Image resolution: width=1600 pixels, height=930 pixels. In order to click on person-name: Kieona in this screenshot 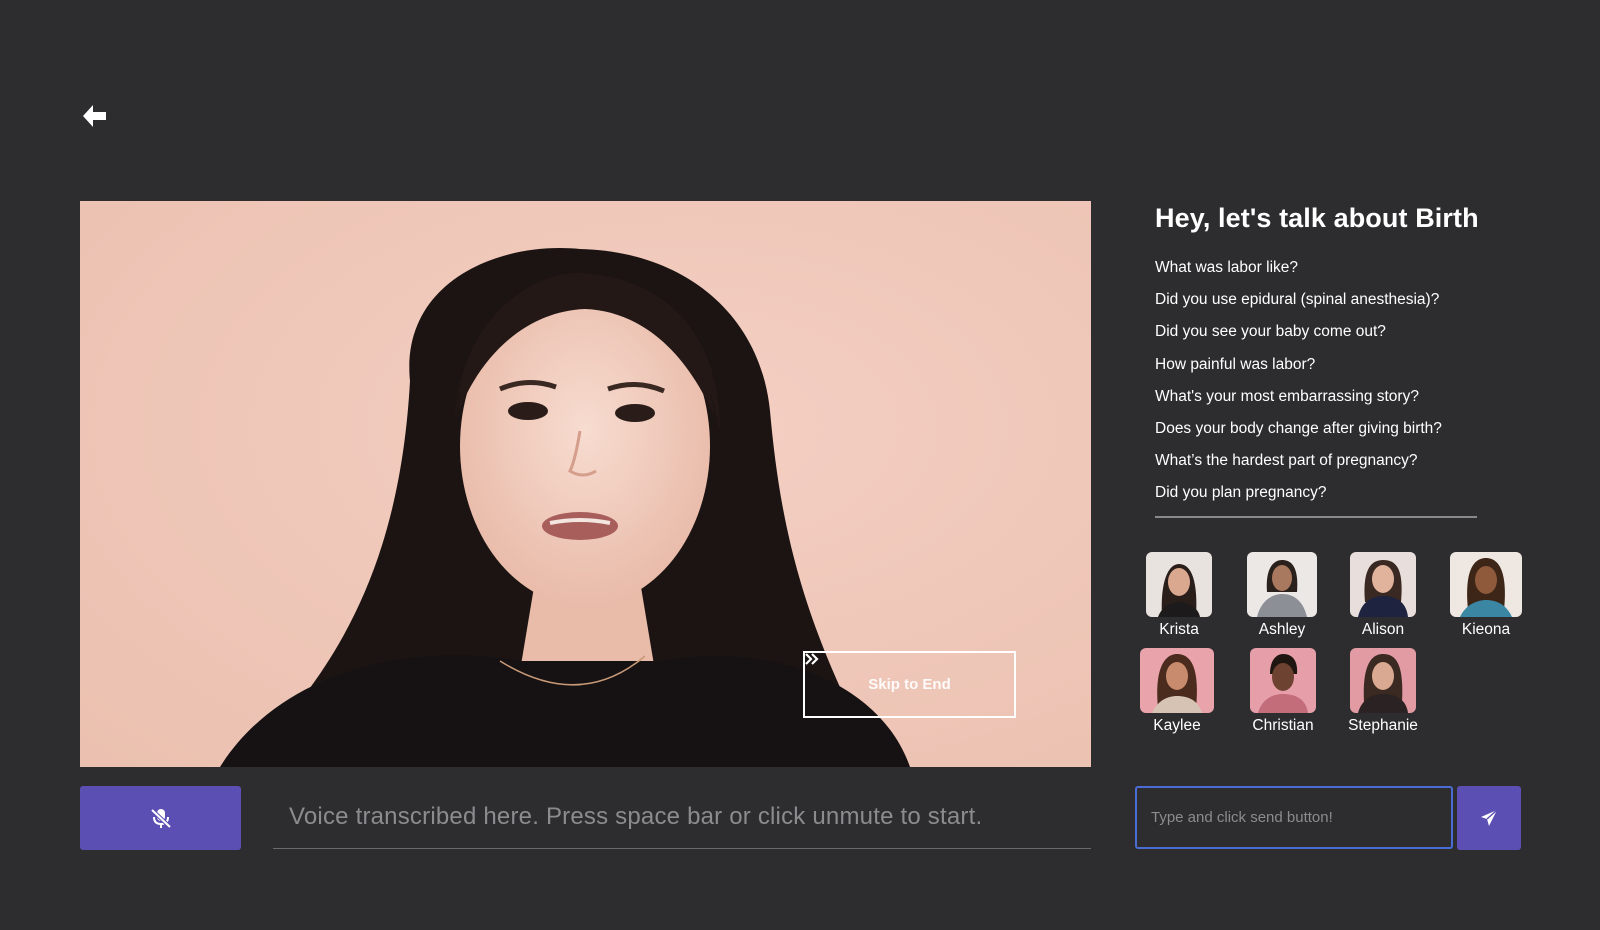, I will do `click(1486, 629)`.